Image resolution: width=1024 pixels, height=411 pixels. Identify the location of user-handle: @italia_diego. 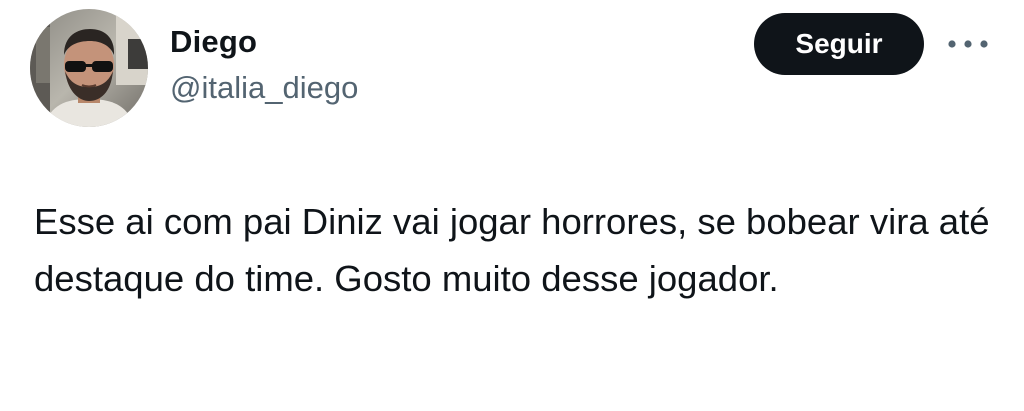
(264, 88).